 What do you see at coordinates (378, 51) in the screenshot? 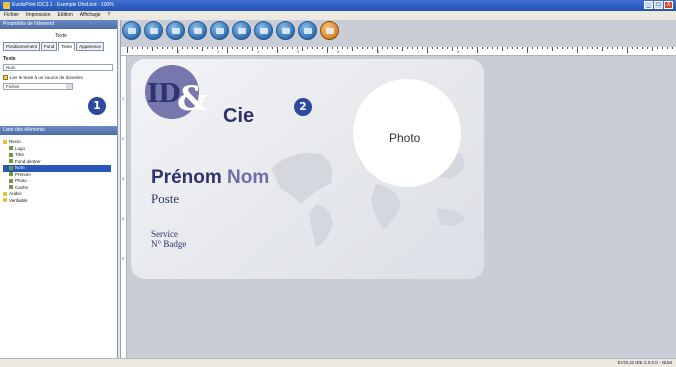
I see `ruler-label: 6` at bounding box center [378, 51].